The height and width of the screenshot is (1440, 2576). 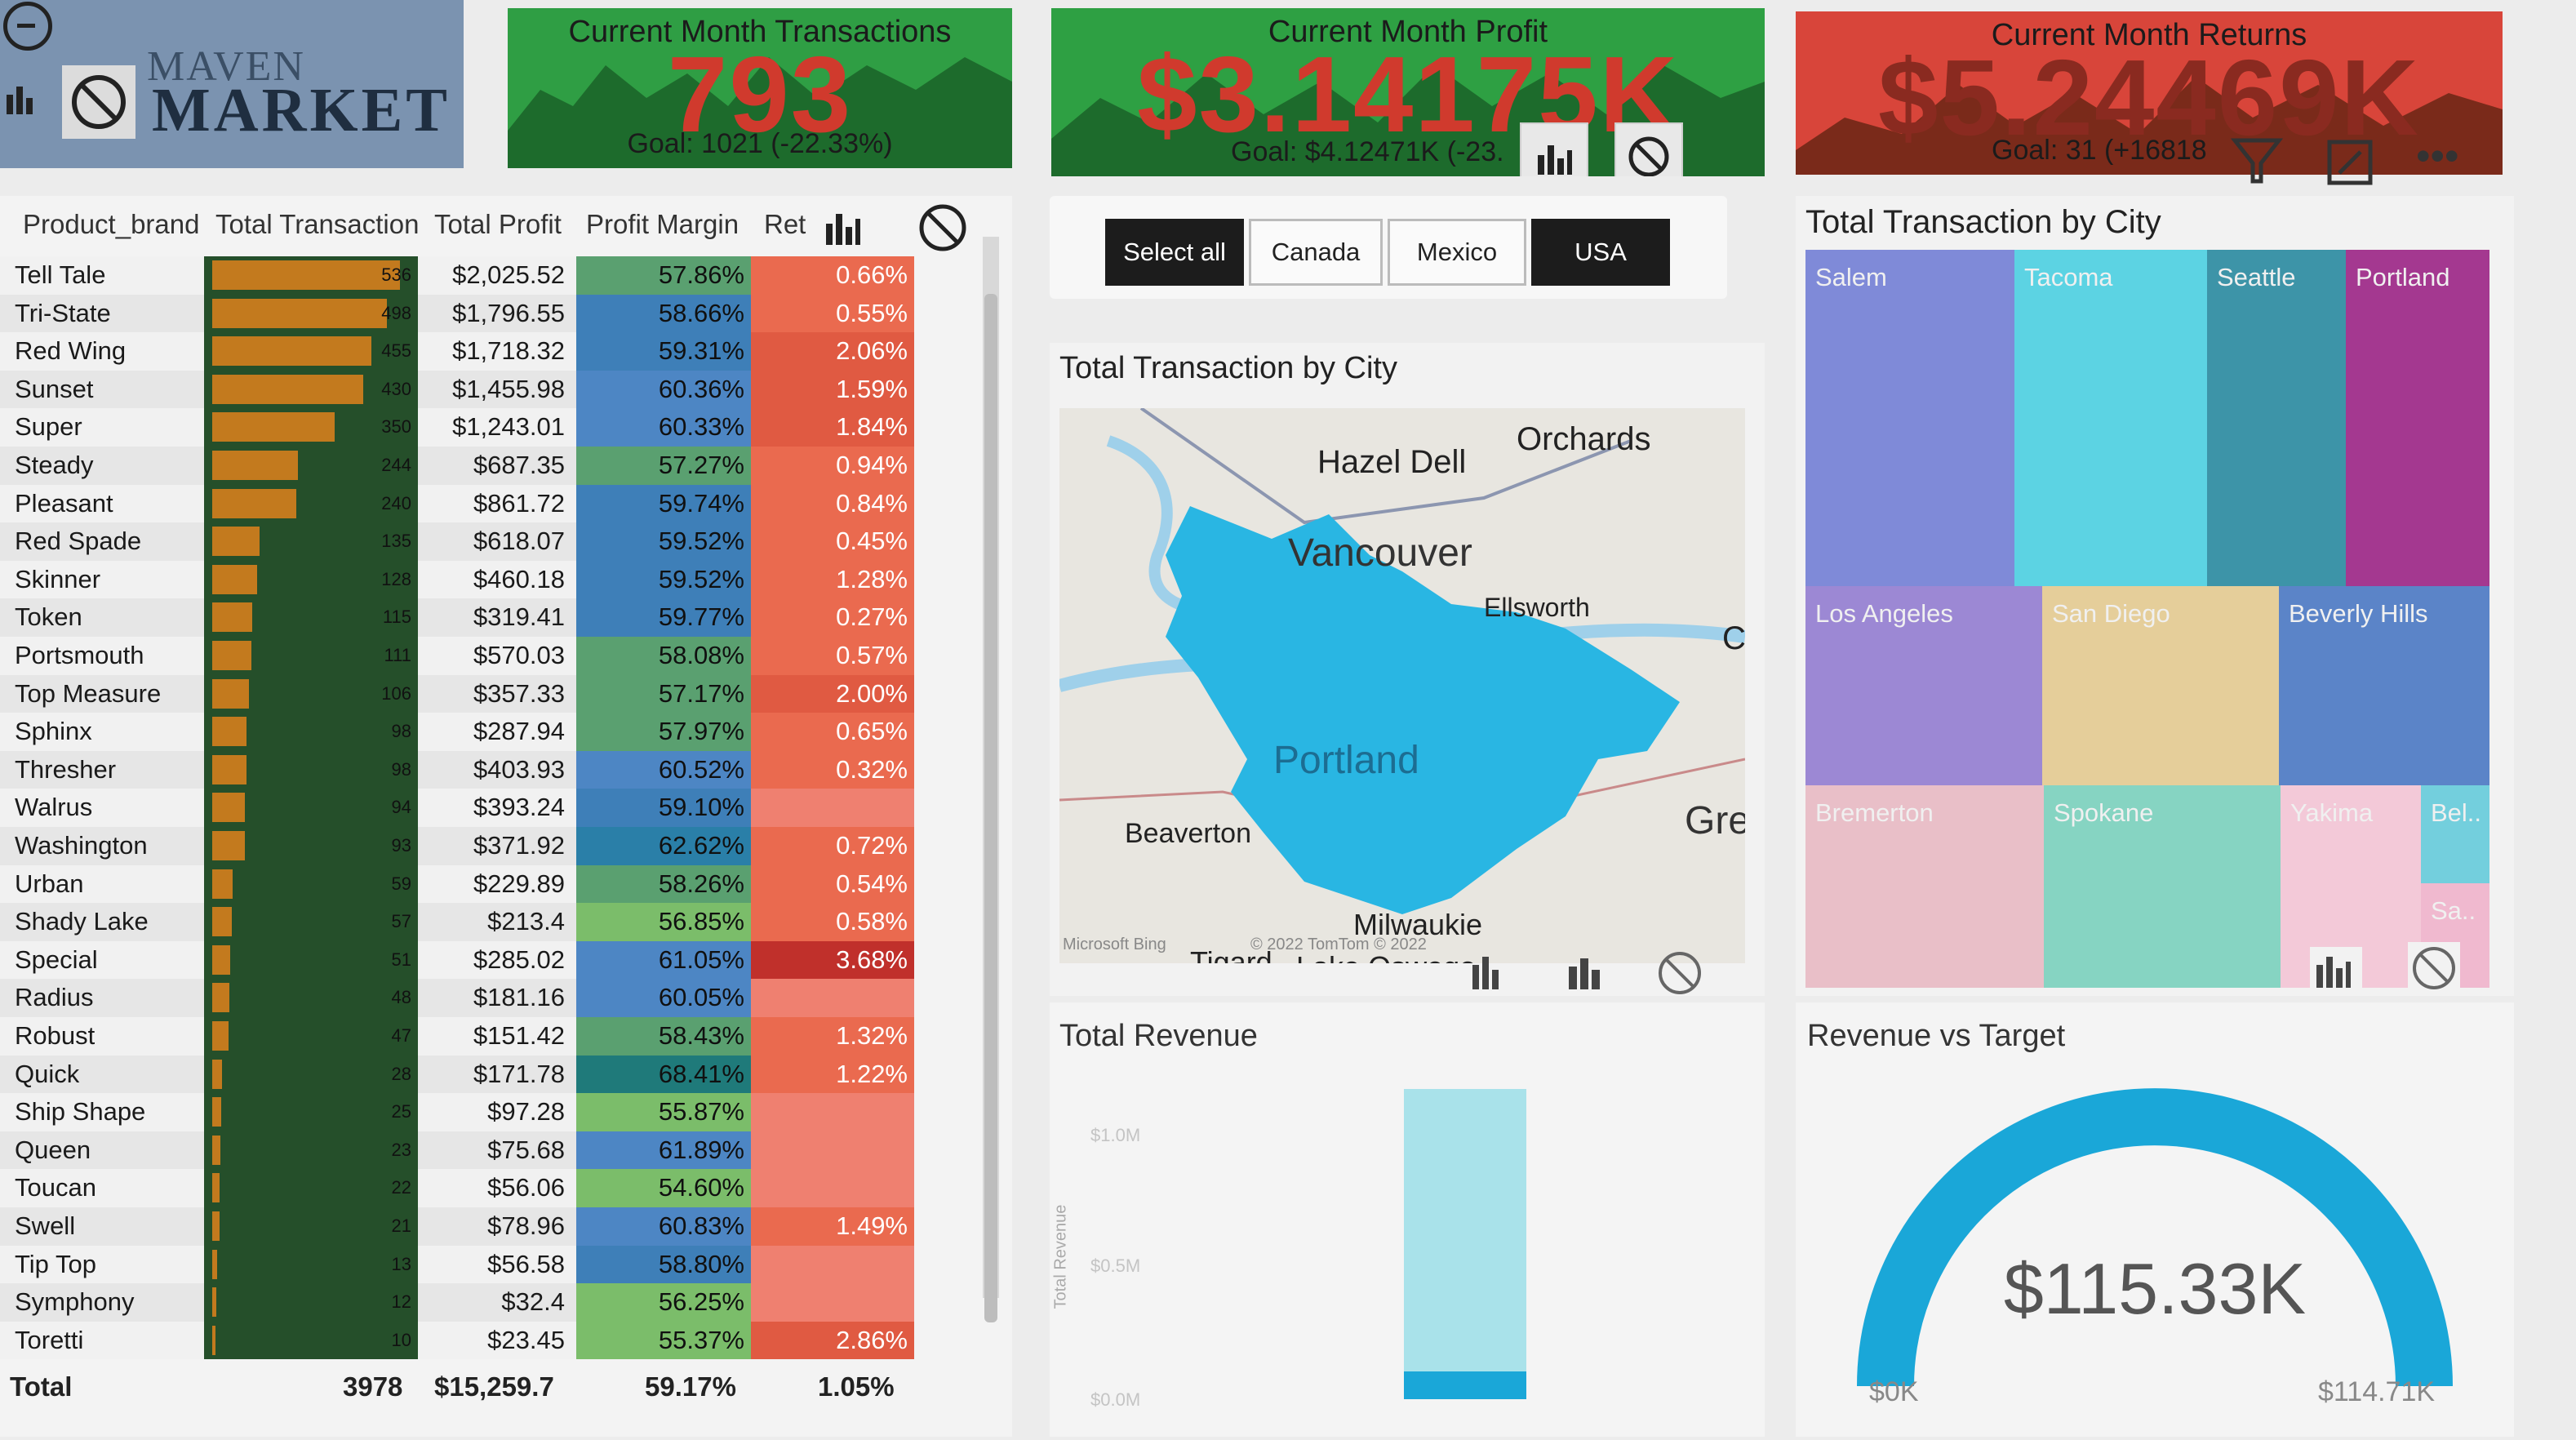 I want to click on returns-cell, so click(x=832, y=1303).